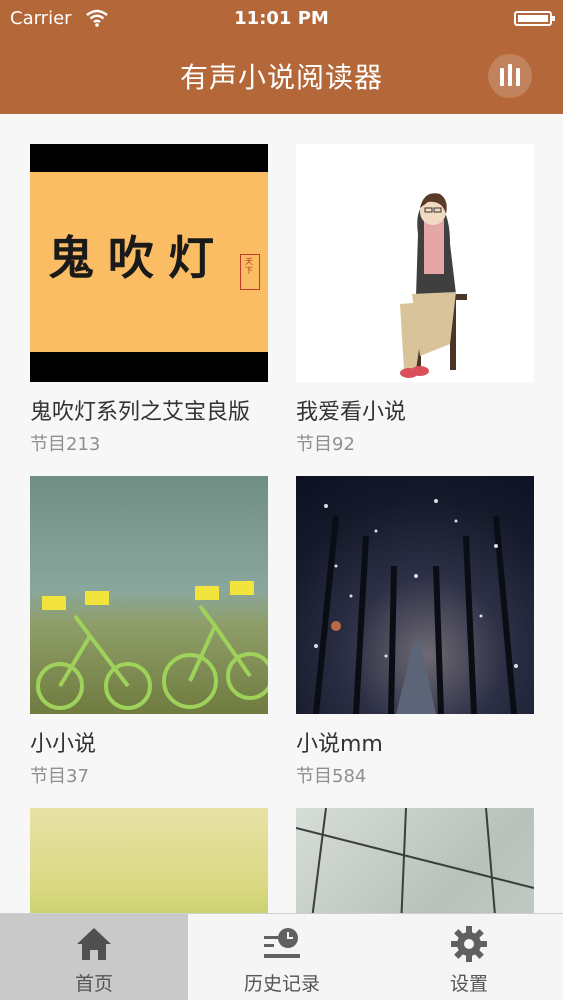 The image size is (563, 1000). I want to click on nav-bar: Carrier 11:01 PM 有声小说阅读器, so click(281, 57).